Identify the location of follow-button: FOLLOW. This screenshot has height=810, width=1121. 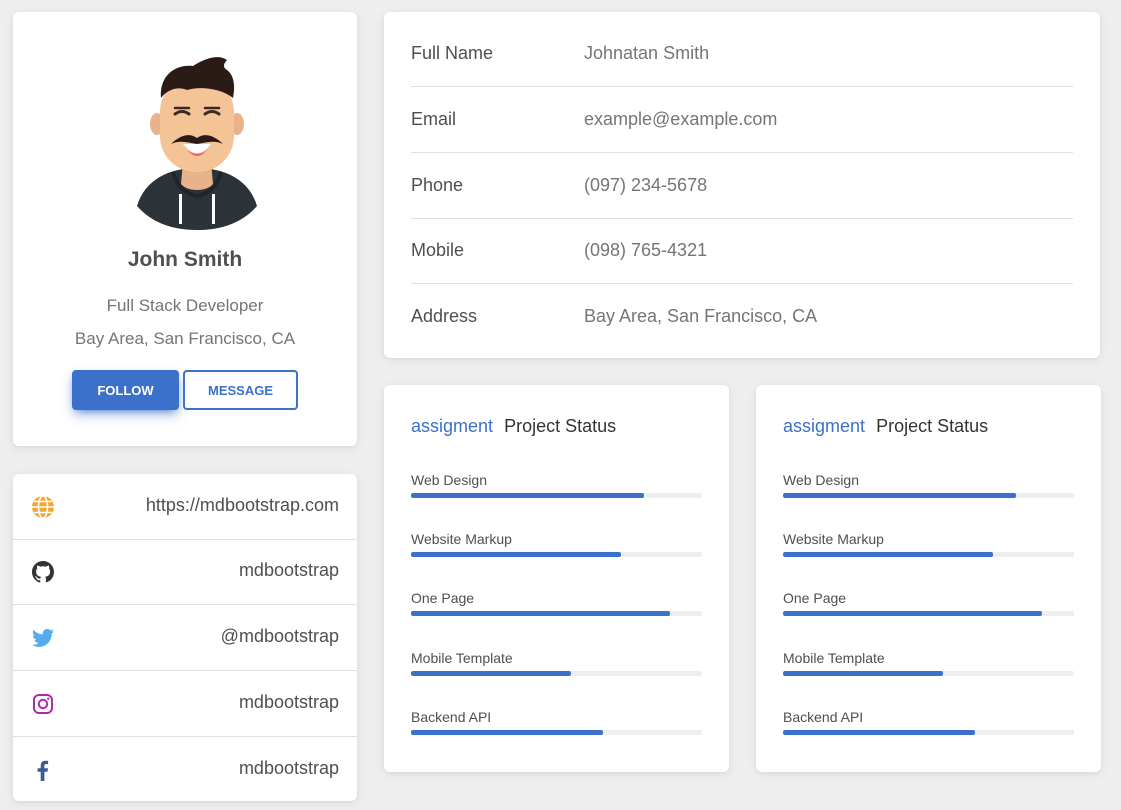
(125, 390).